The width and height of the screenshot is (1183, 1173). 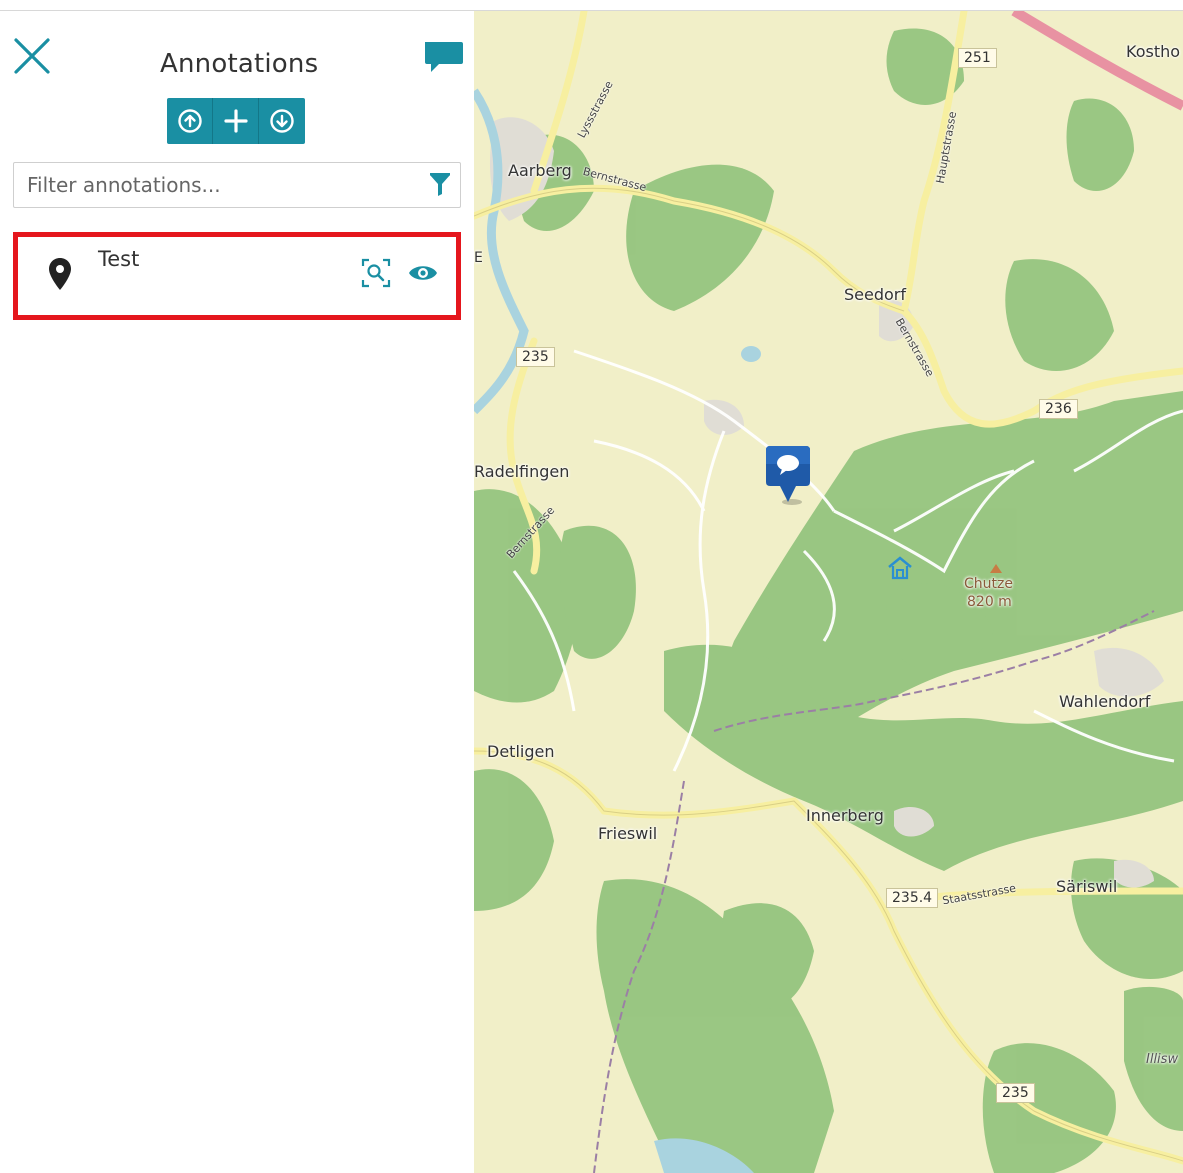 I want to click on visibility-eye-icon, so click(x=423, y=273).